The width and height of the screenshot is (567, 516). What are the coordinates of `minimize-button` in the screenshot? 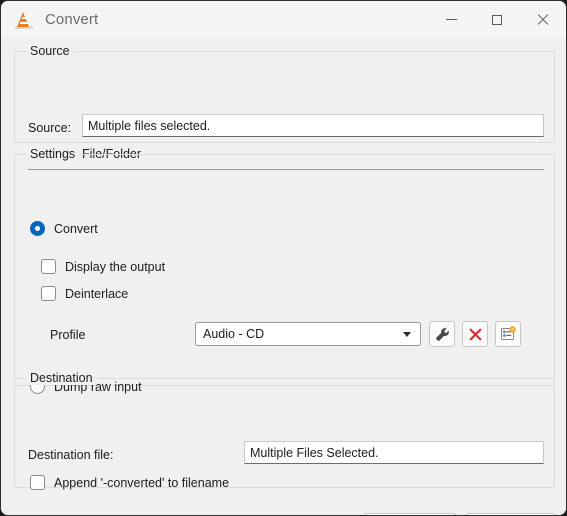 It's located at (451, 19).